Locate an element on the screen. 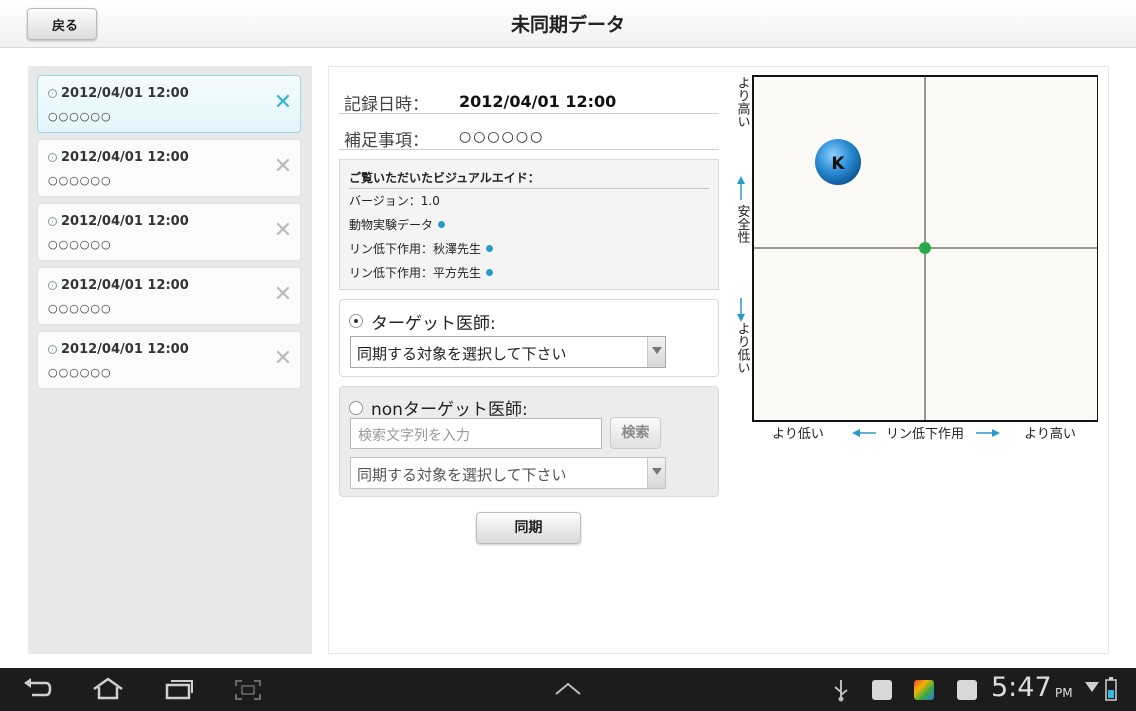 The width and height of the screenshot is (1136, 711). target-doctor-radio is located at coordinates (356, 321).